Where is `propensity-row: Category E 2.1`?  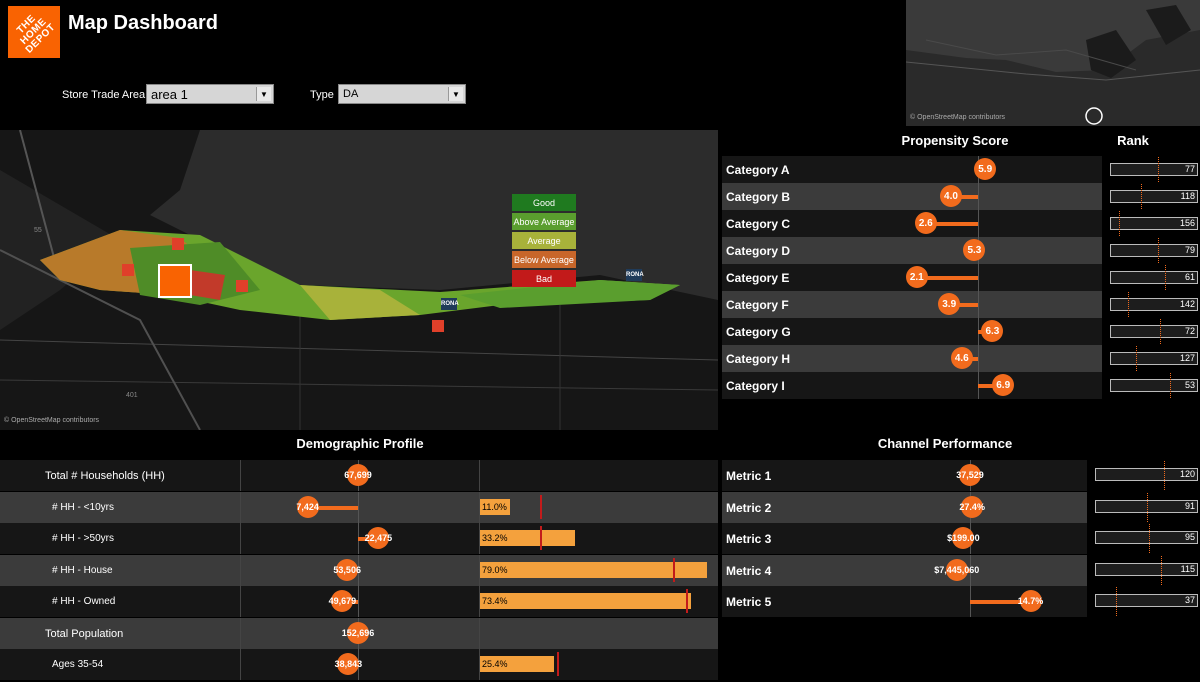 propensity-row: Category E 2.1 is located at coordinates (912, 277).